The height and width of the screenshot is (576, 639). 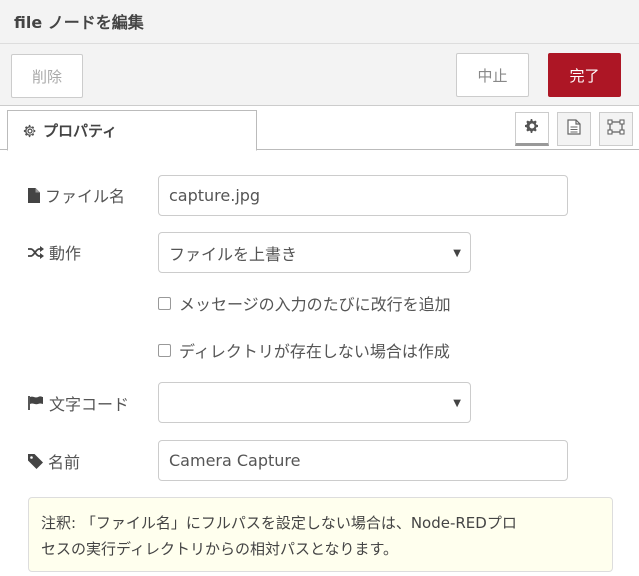 I want to click on append-newline-label: メッセージの入力のたびに改行を追加, so click(x=315, y=304).